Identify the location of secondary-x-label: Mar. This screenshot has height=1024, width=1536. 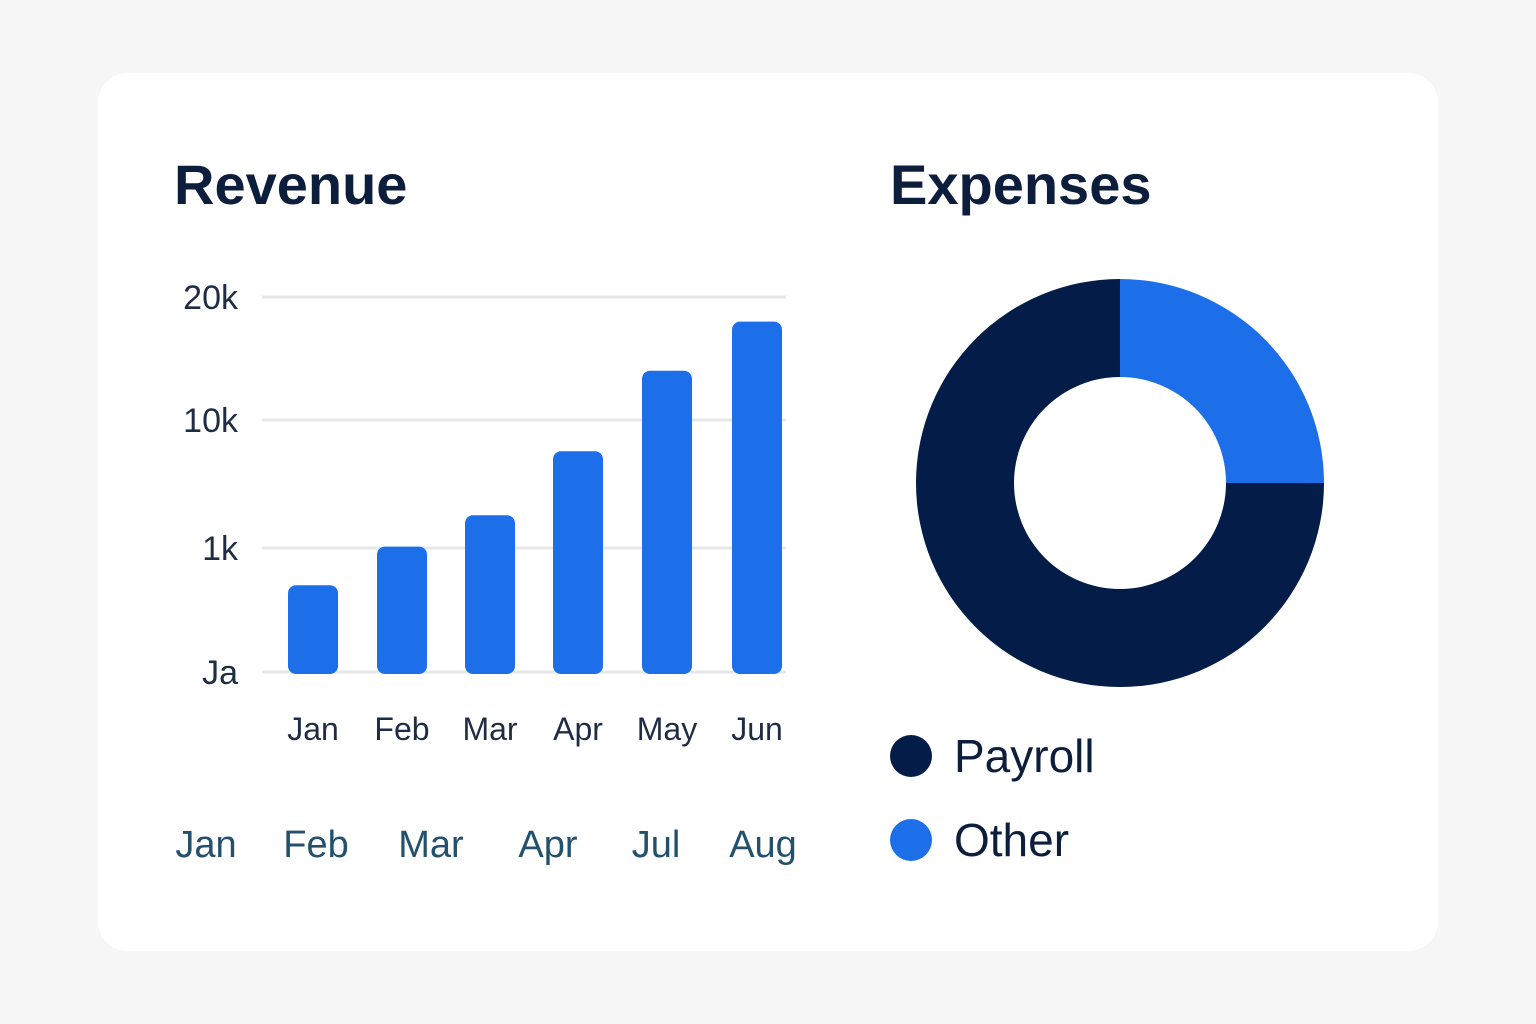
(431, 845).